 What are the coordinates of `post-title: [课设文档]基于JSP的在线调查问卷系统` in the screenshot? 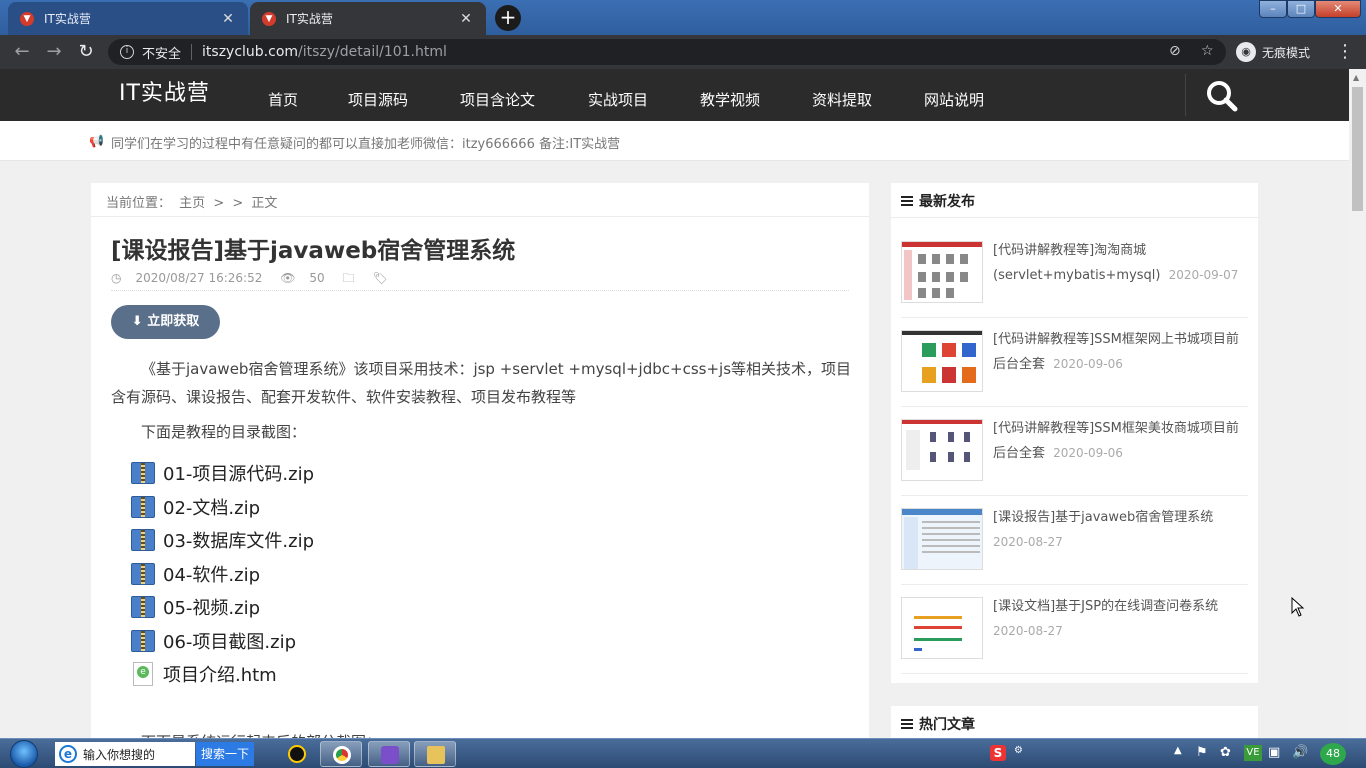 It's located at (1105, 606).